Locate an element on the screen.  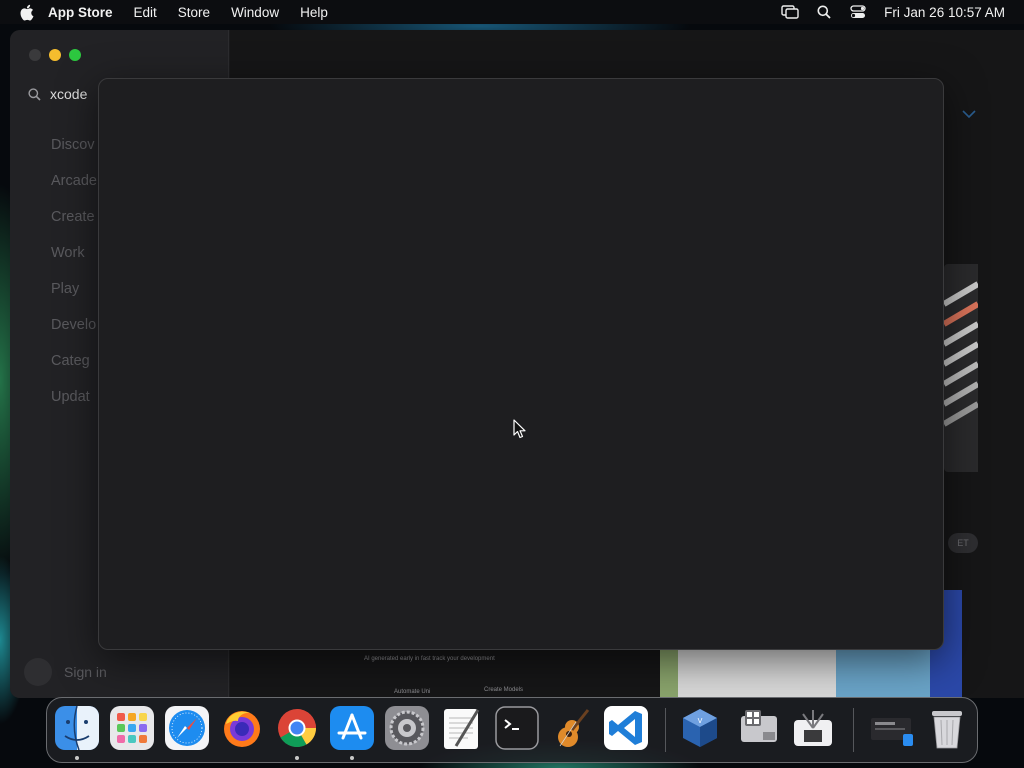
preview-caption: Create Models is located at coordinates (504, 690).